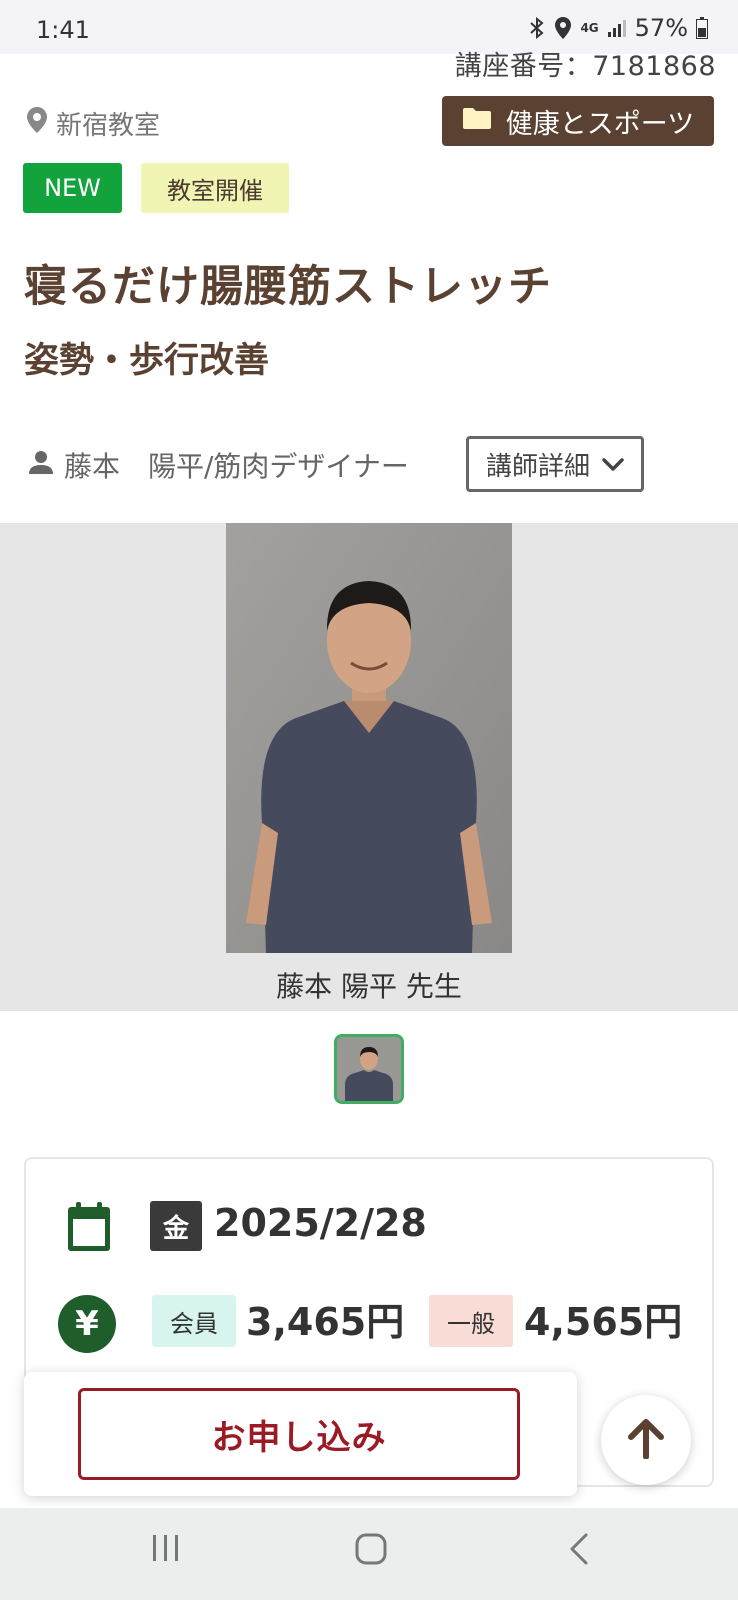 This screenshot has width=738, height=1600. I want to click on instructor-detail-label: 講師詳細, so click(537, 466).